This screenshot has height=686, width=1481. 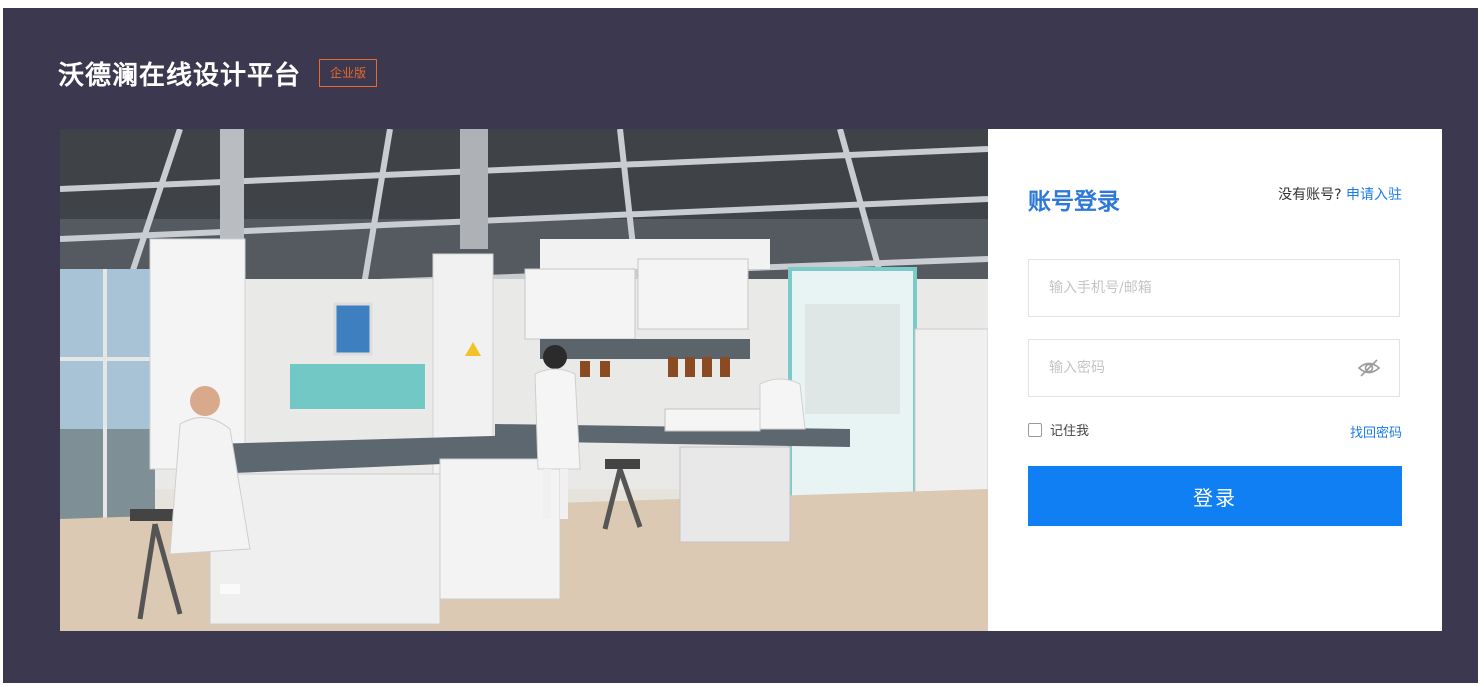 What do you see at coordinates (357, 386) in the screenshot?
I see `reagent-shelf` at bounding box center [357, 386].